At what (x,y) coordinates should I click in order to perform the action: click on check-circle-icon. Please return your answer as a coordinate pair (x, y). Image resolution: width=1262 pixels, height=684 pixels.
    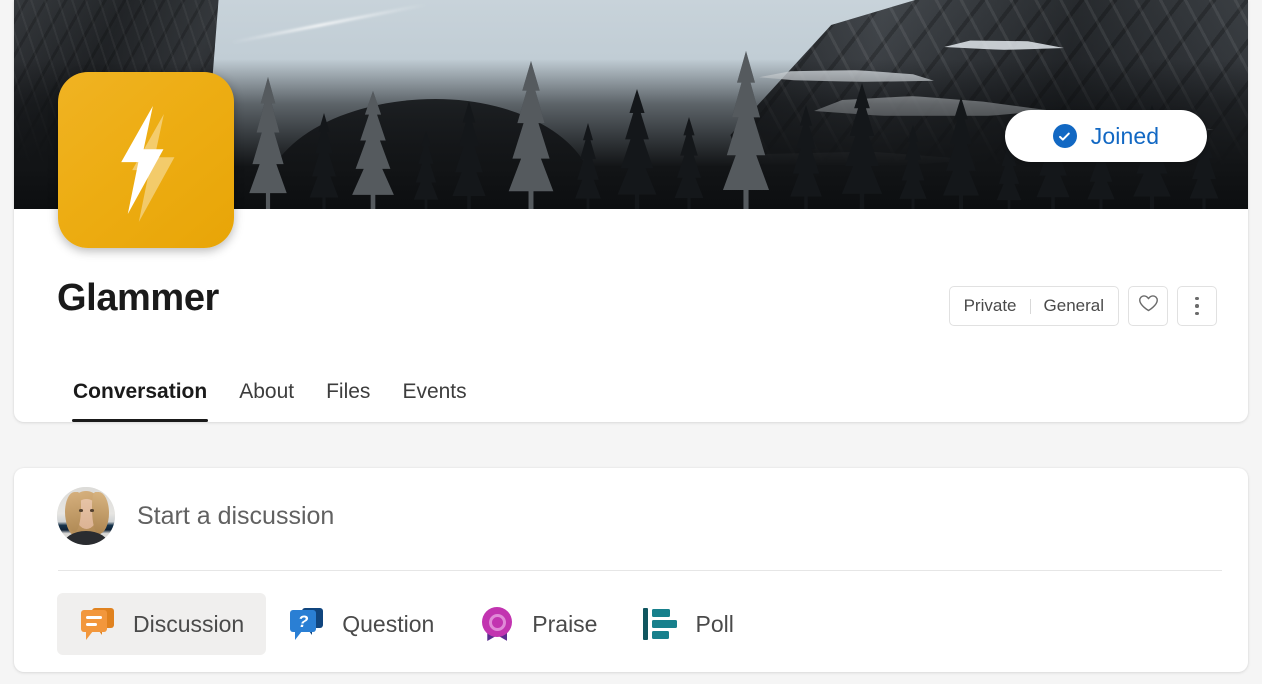
    Looking at the image, I should click on (1064, 136).